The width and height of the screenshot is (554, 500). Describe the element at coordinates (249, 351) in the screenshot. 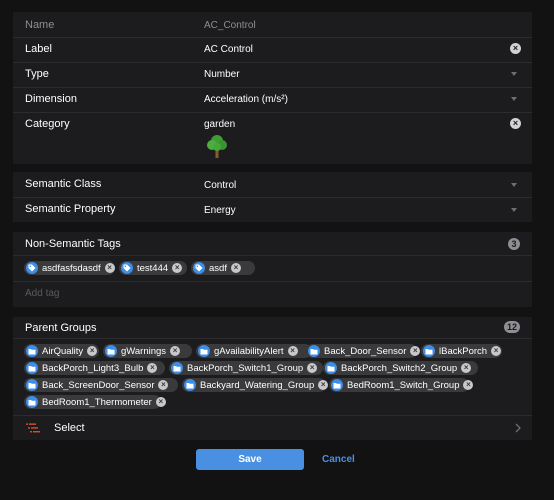

I see `group-chip-label: gAvailabilityAlert` at that location.